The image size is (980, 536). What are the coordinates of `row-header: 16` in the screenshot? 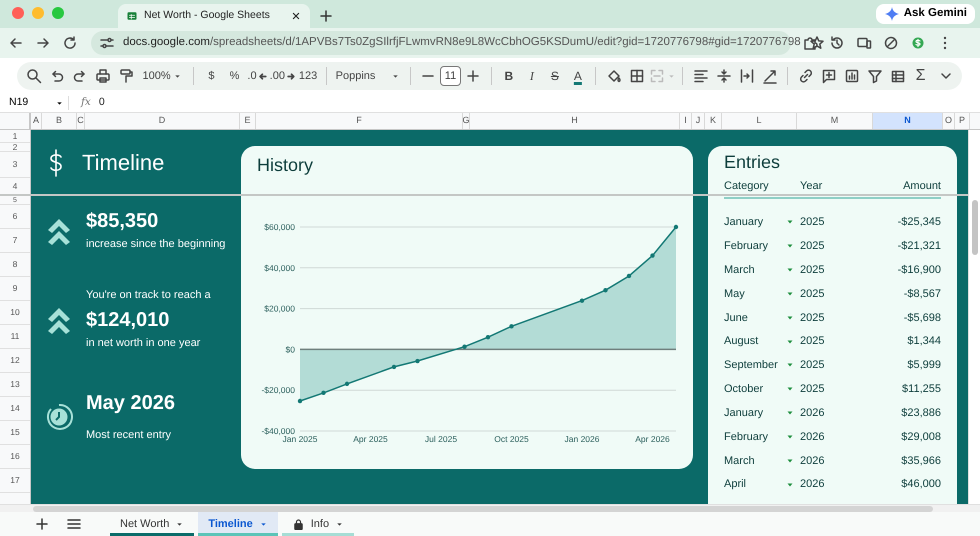 It's located at (15, 457).